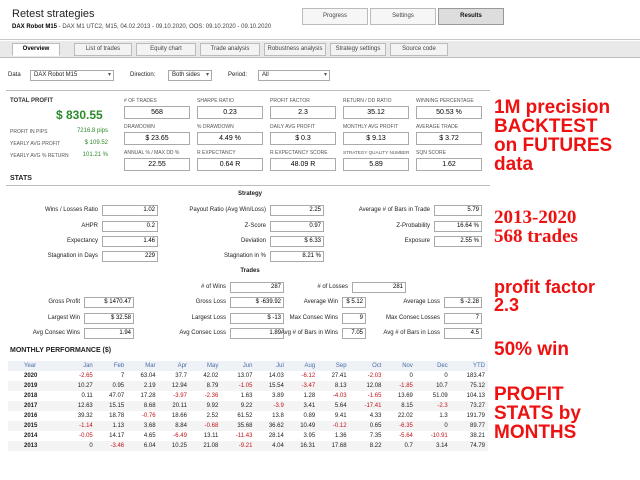  I want to click on trade-stat-value: 1.94, so click(109, 333).